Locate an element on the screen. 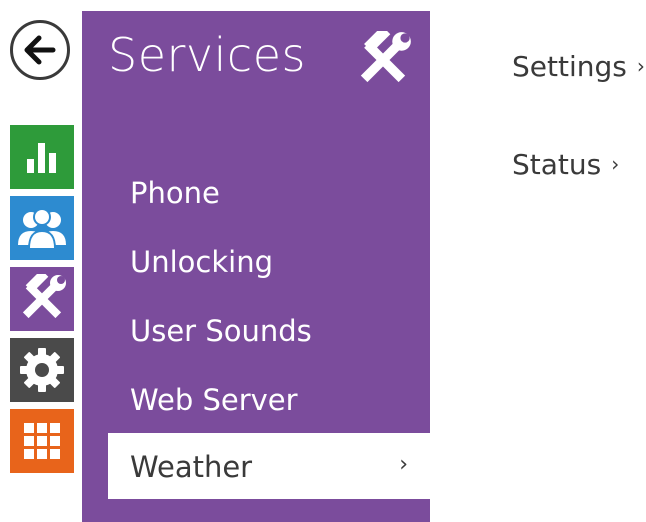  back-button is located at coordinates (40, 50).